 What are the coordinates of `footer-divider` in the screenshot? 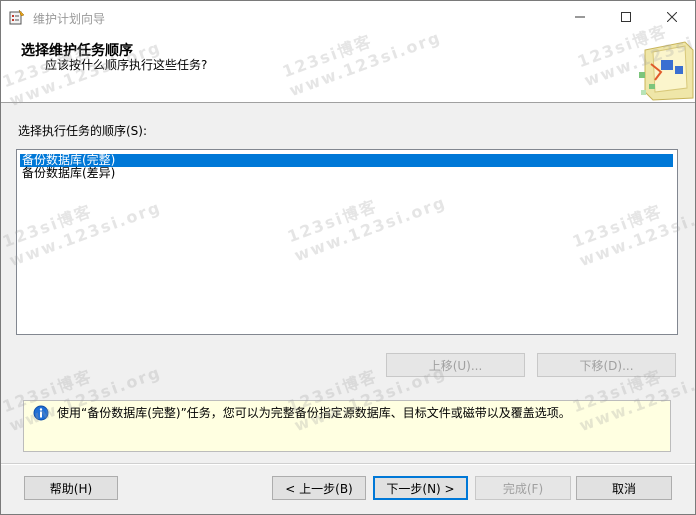 It's located at (348, 464).